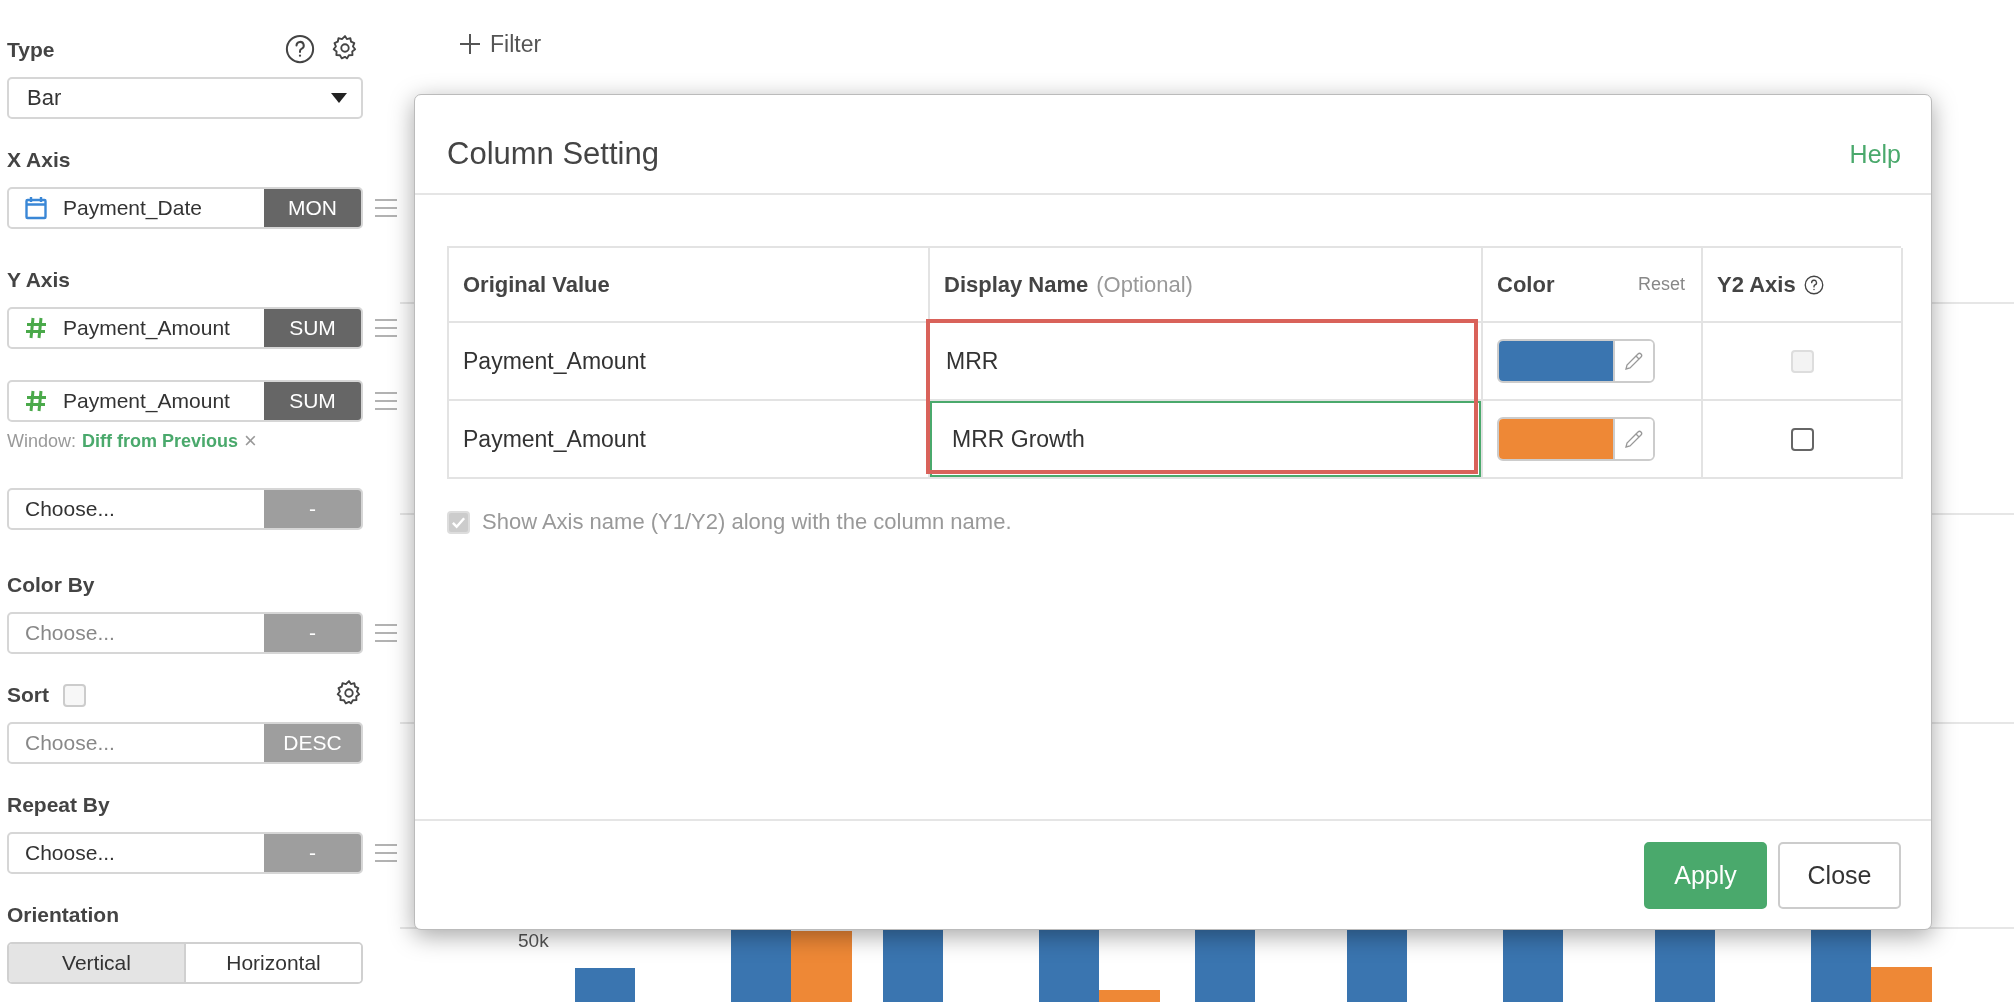 The height and width of the screenshot is (1002, 2014). I want to click on section-label: Type, so click(31, 50).